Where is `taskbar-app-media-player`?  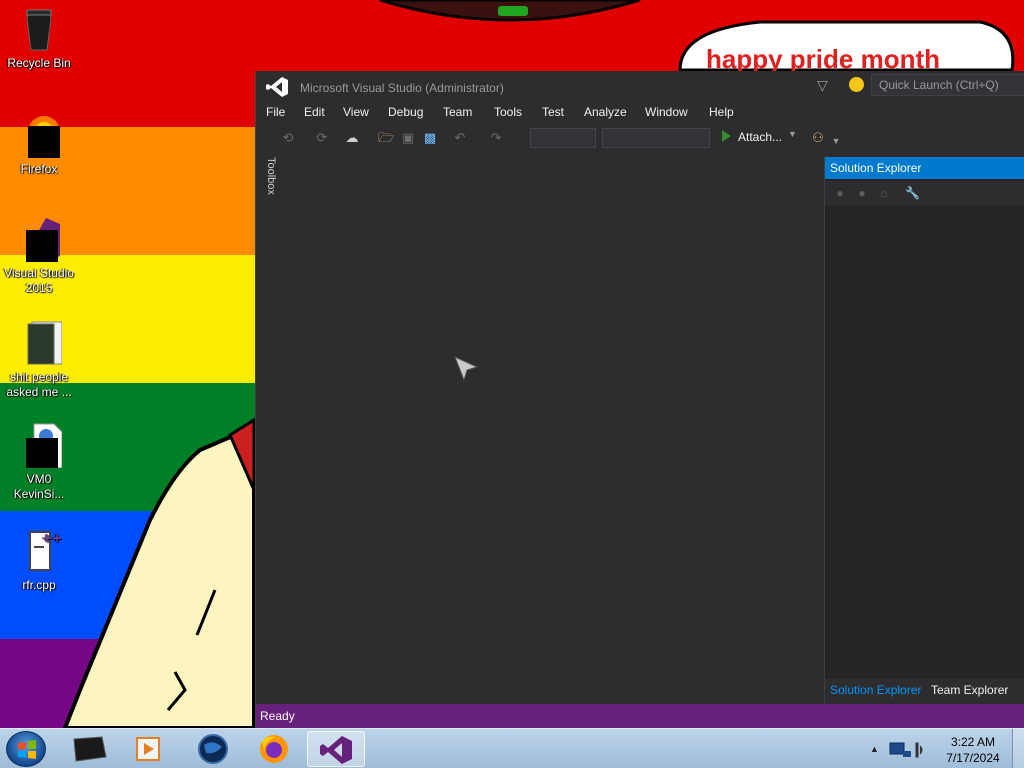
taskbar-app-media-player is located at coordinates (149, 749).